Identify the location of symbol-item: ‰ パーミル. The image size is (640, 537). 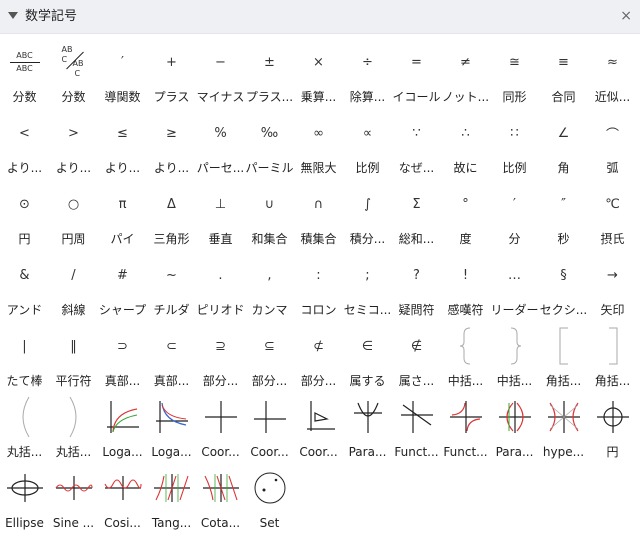
(269, 140).